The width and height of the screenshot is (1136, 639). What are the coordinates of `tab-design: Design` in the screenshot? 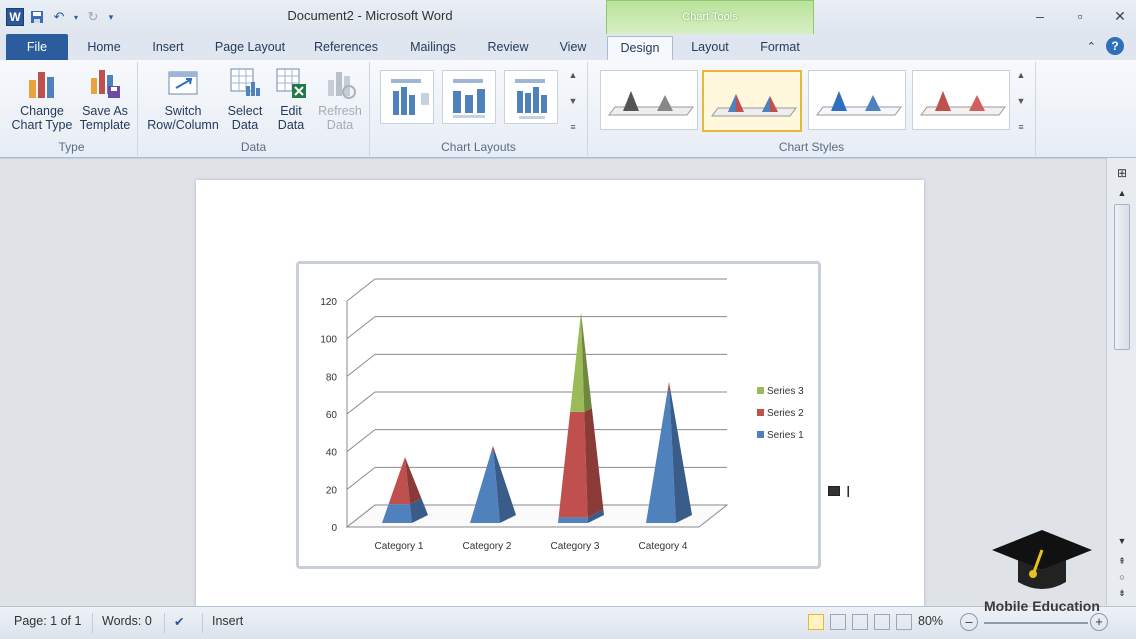 It's located at (640, 48).